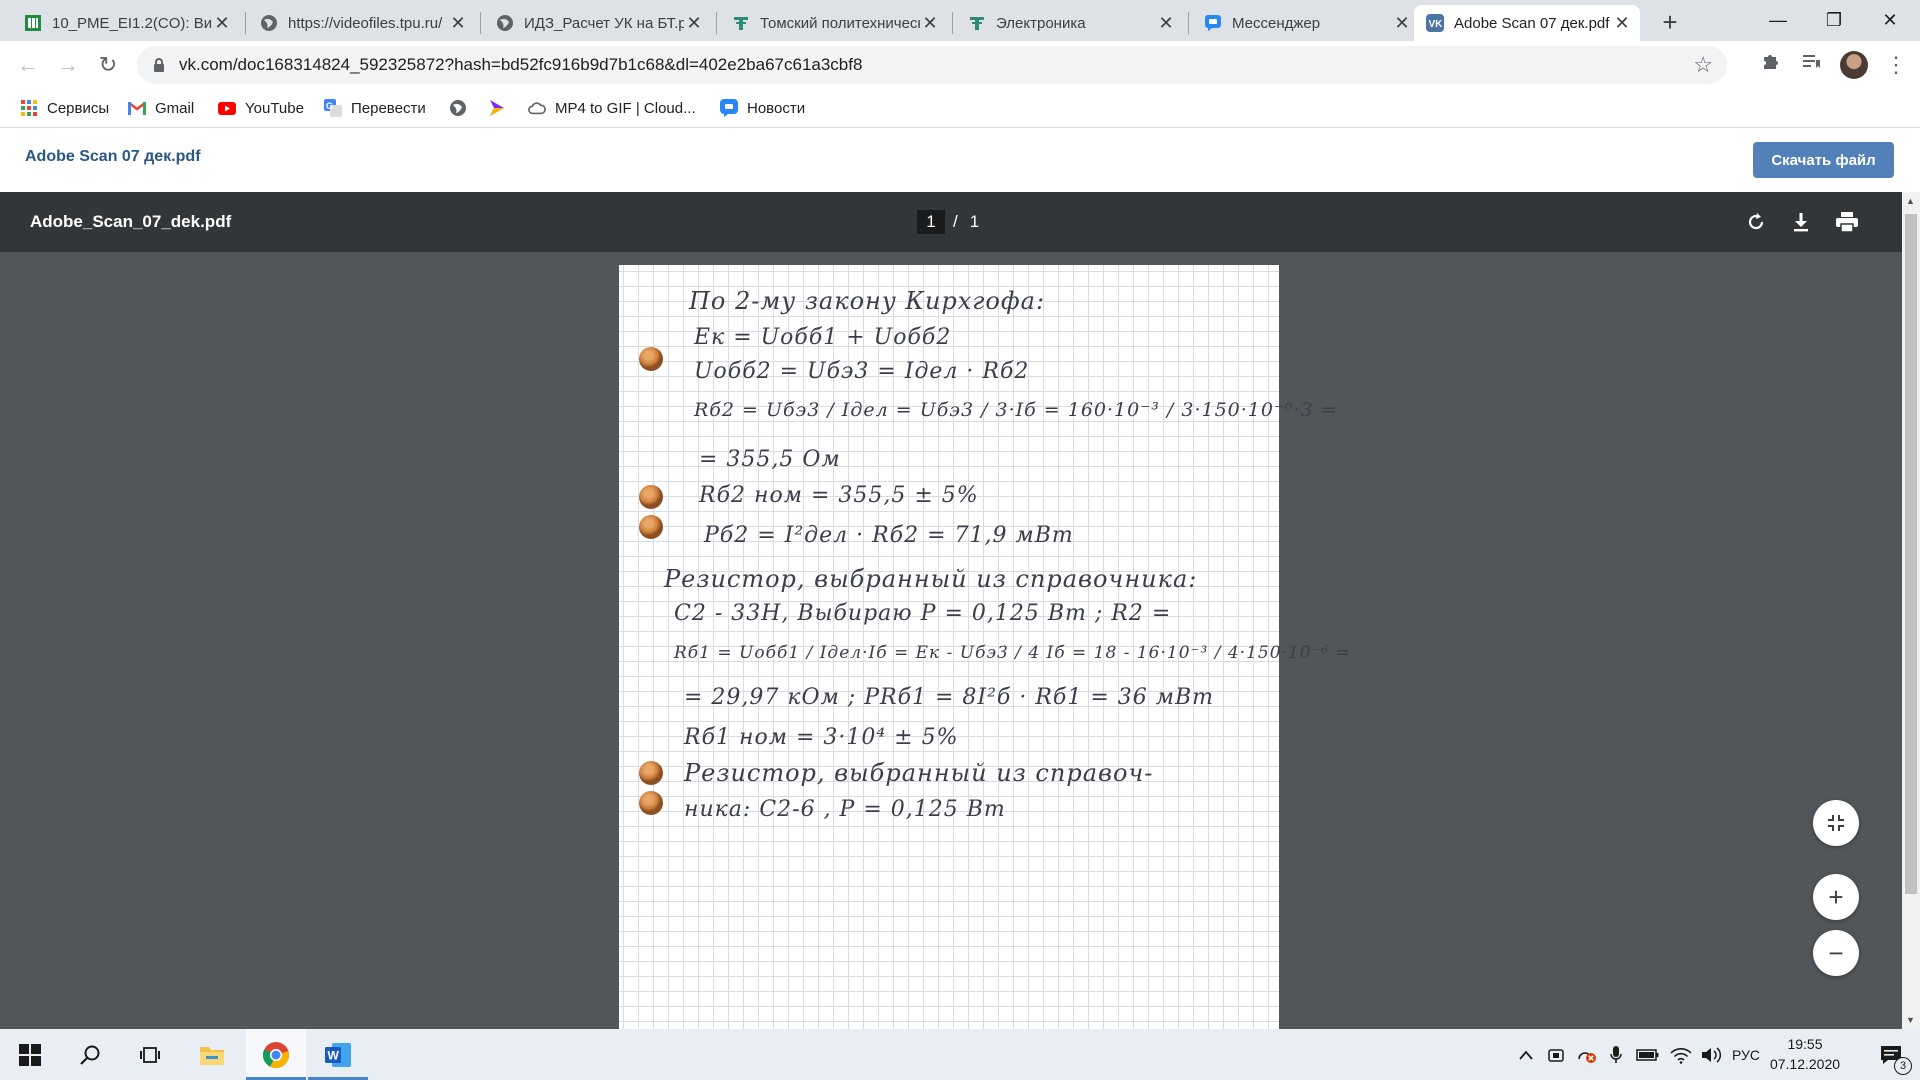 Image resolution: width=1920 pixels, height=1080 pixels. I want to click on fit-page-icon, so click(1836, 823).